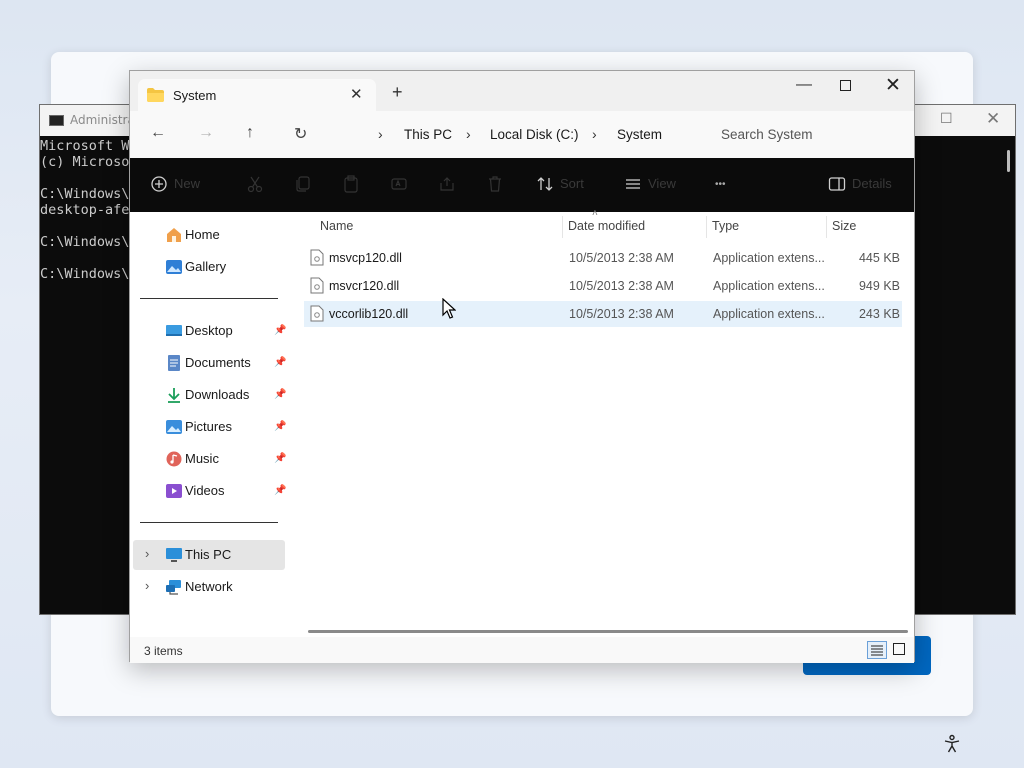 This screenshot has width=1024, height=768. Describe the element at coordinates (720, 184) in the screenshot. I see `more-options-button: •••` at that location.